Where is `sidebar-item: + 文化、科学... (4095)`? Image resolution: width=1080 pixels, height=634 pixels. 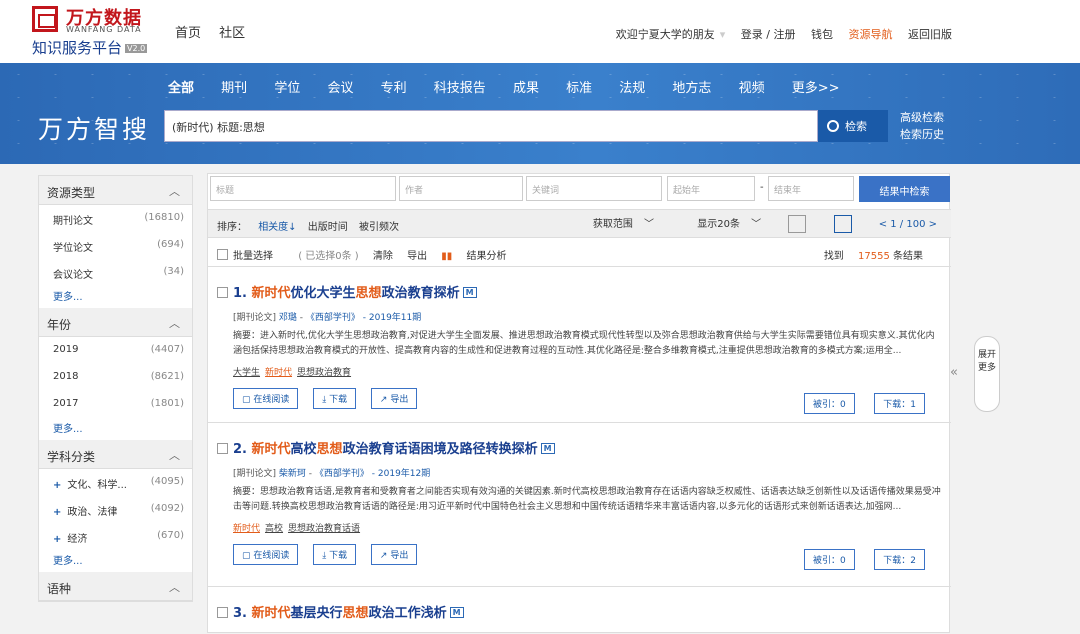 sidebar-item: + 文化、科学... (4095) is located at coordinates (115, 482).